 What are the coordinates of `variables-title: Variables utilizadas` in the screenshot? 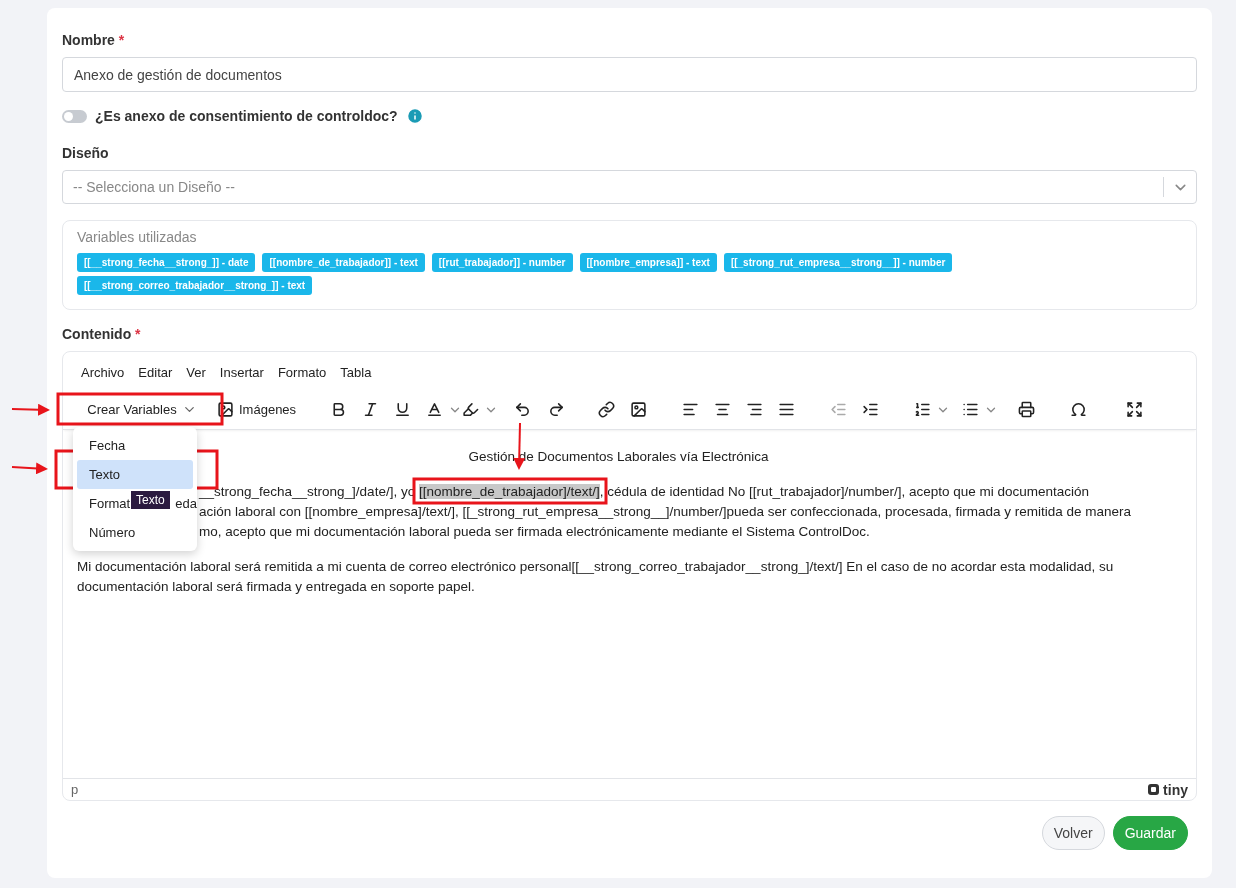 It's located at (137, 237).